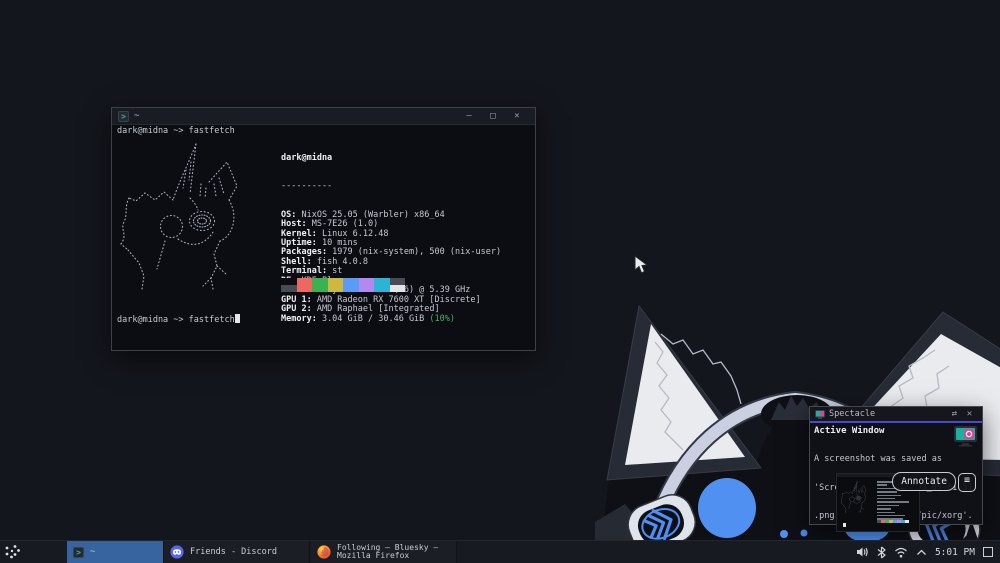 This screenshot has height=563, width=1000. I want to click on show-desktop-peek-widget, so click(988, 552).